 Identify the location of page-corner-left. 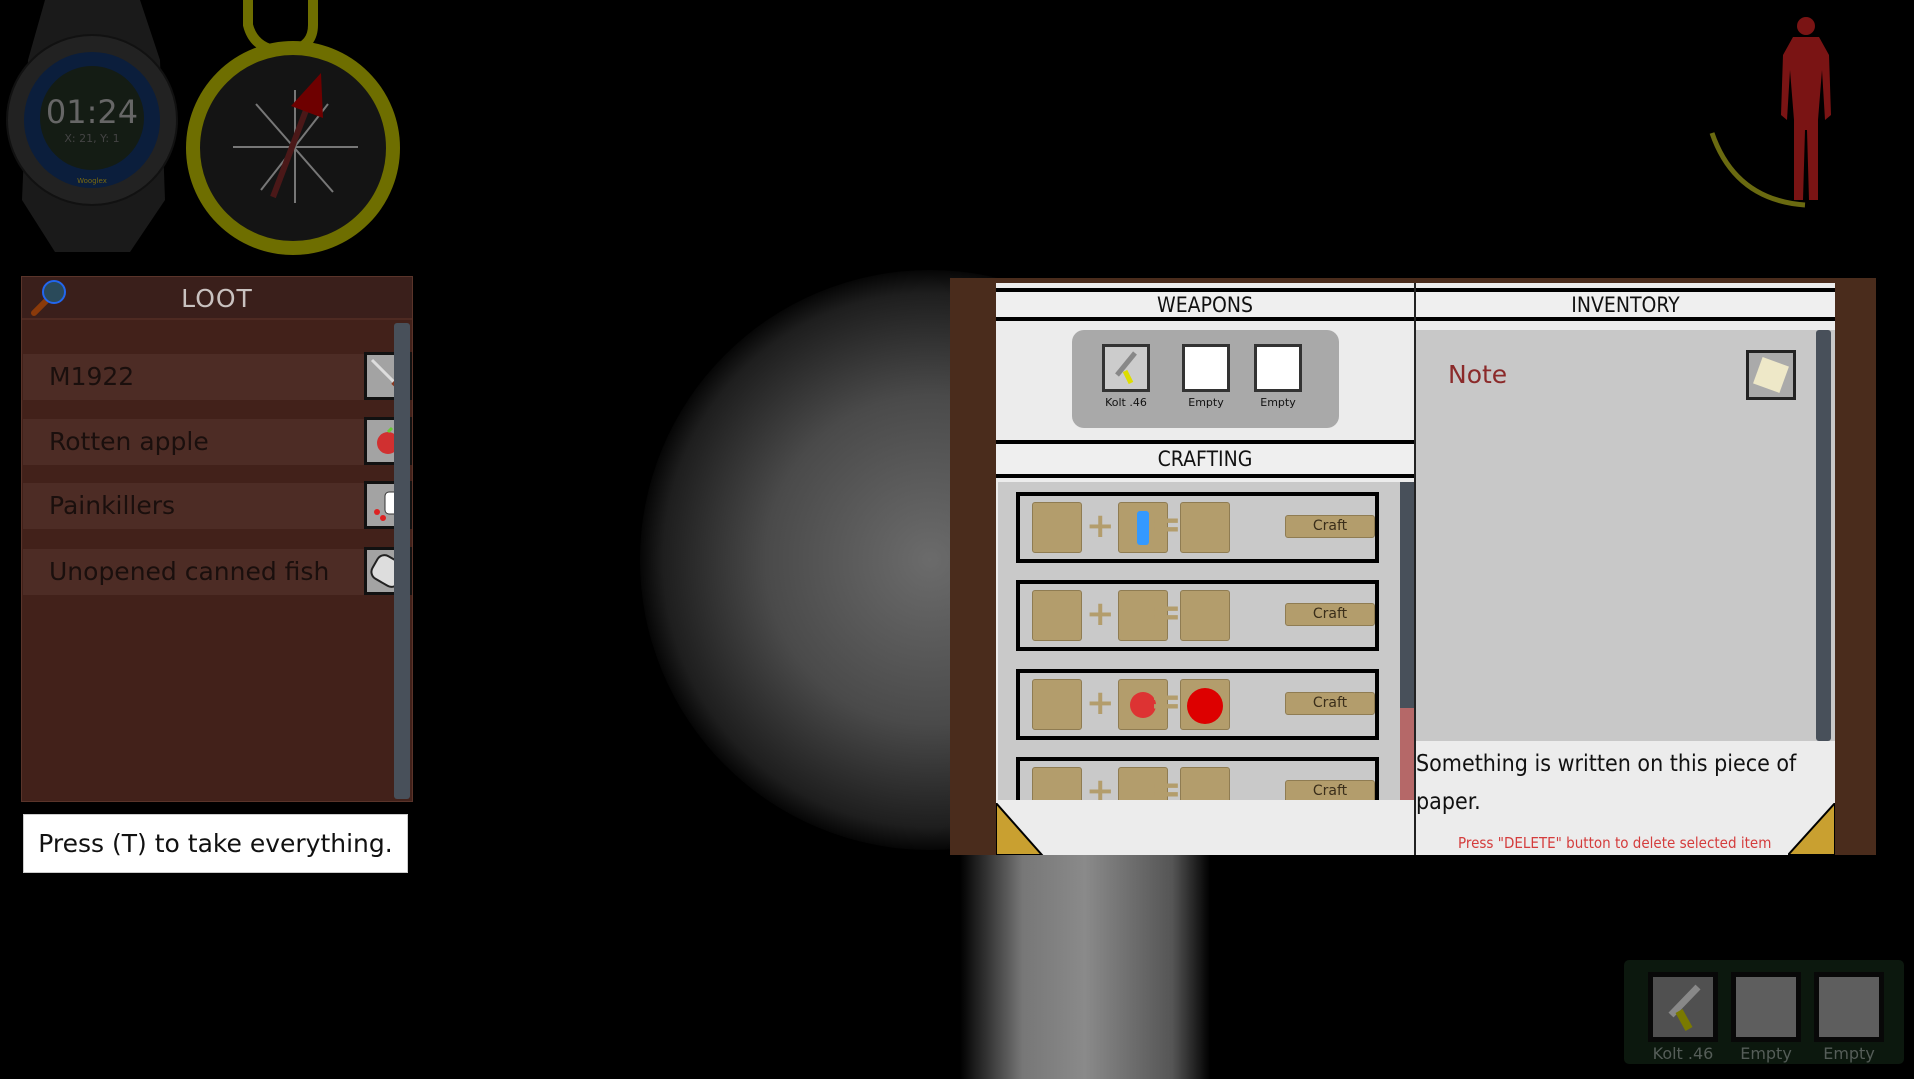
(1020, 829).